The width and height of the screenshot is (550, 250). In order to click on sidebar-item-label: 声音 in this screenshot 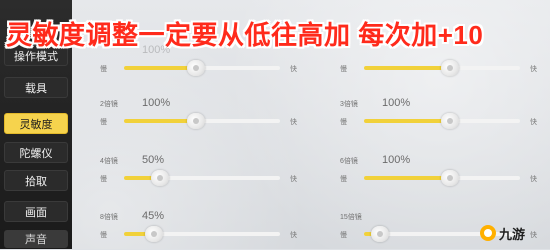, I will do `click(36, 240)`.